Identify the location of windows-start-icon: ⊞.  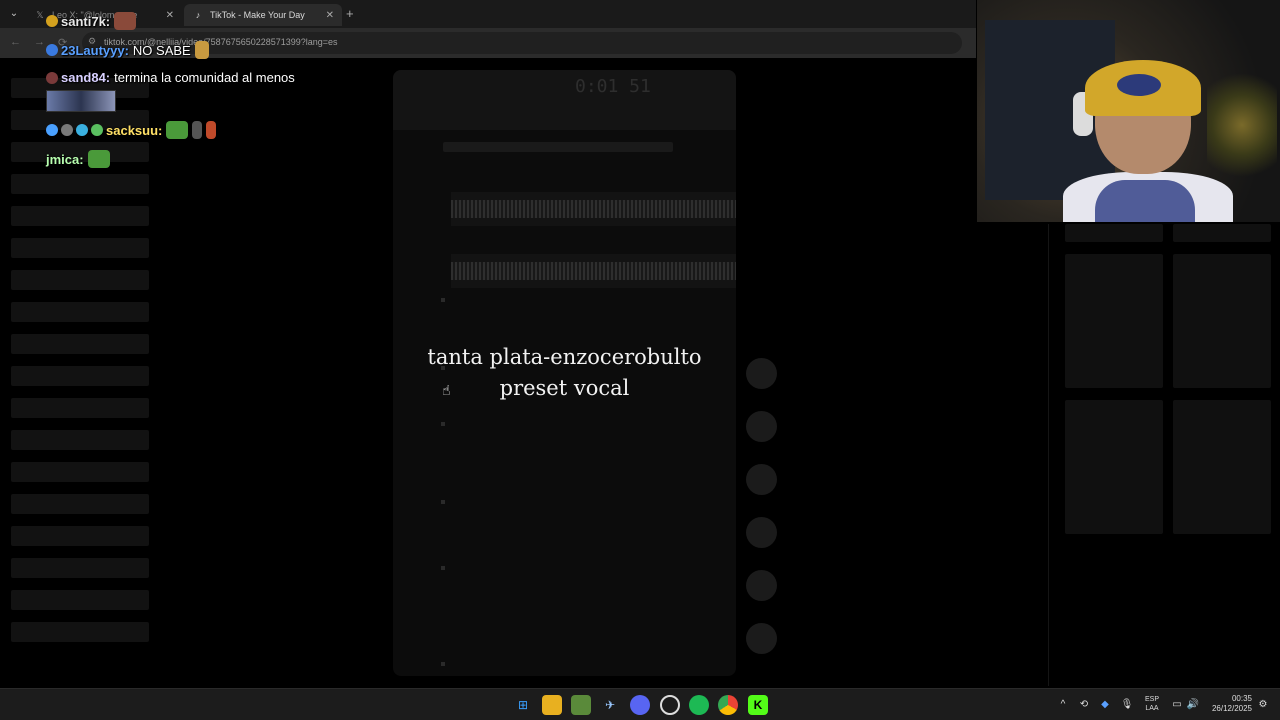
(523, 705).